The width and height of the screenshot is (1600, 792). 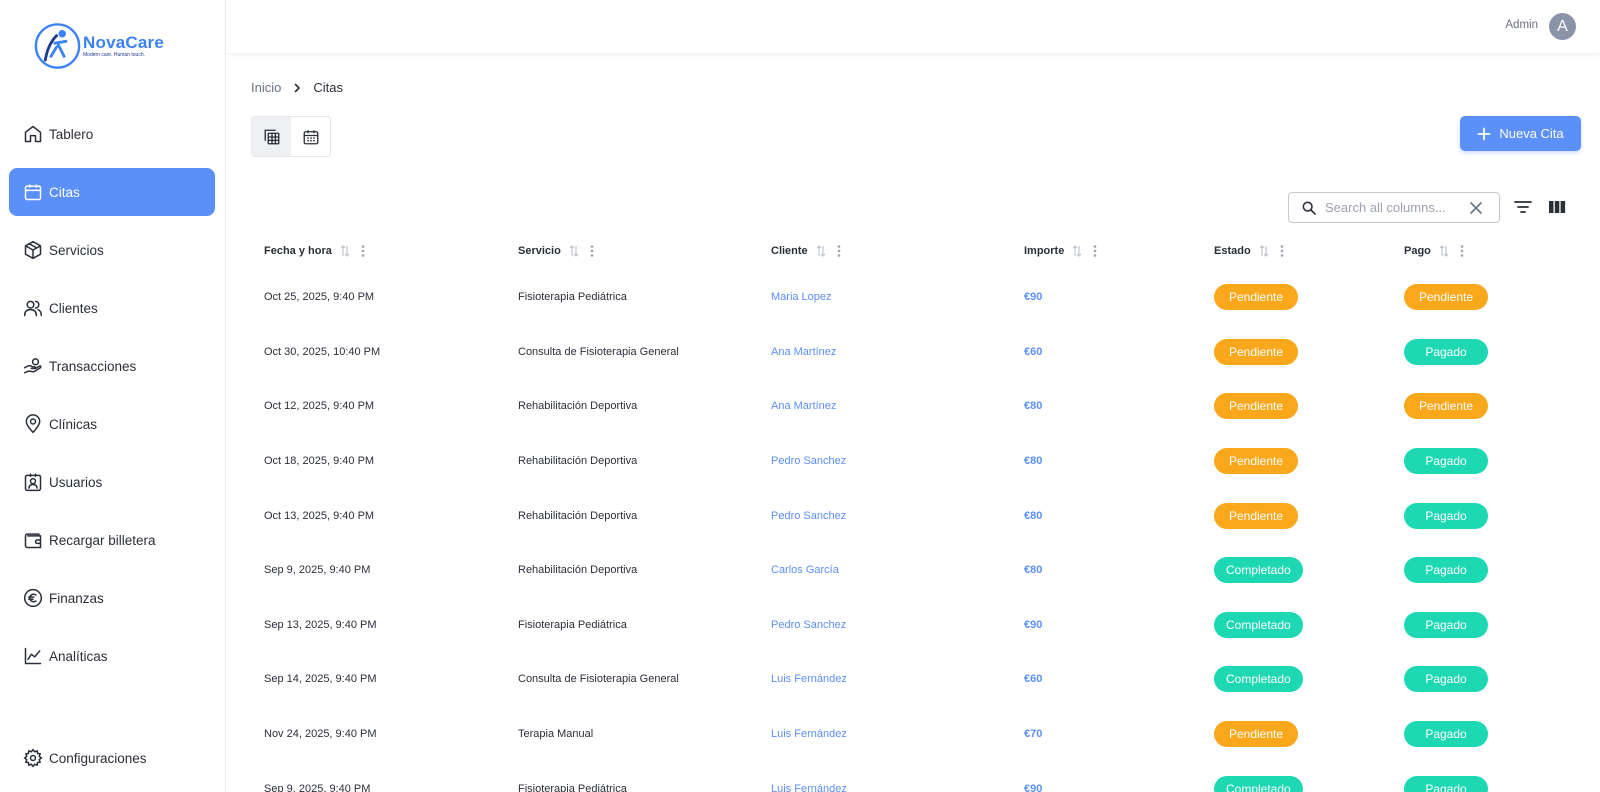 What do you see at coordinates (76, 482) in the screenshot?
I see `sidebar-item-label: Usuarios` at bounding box center [76, 482].